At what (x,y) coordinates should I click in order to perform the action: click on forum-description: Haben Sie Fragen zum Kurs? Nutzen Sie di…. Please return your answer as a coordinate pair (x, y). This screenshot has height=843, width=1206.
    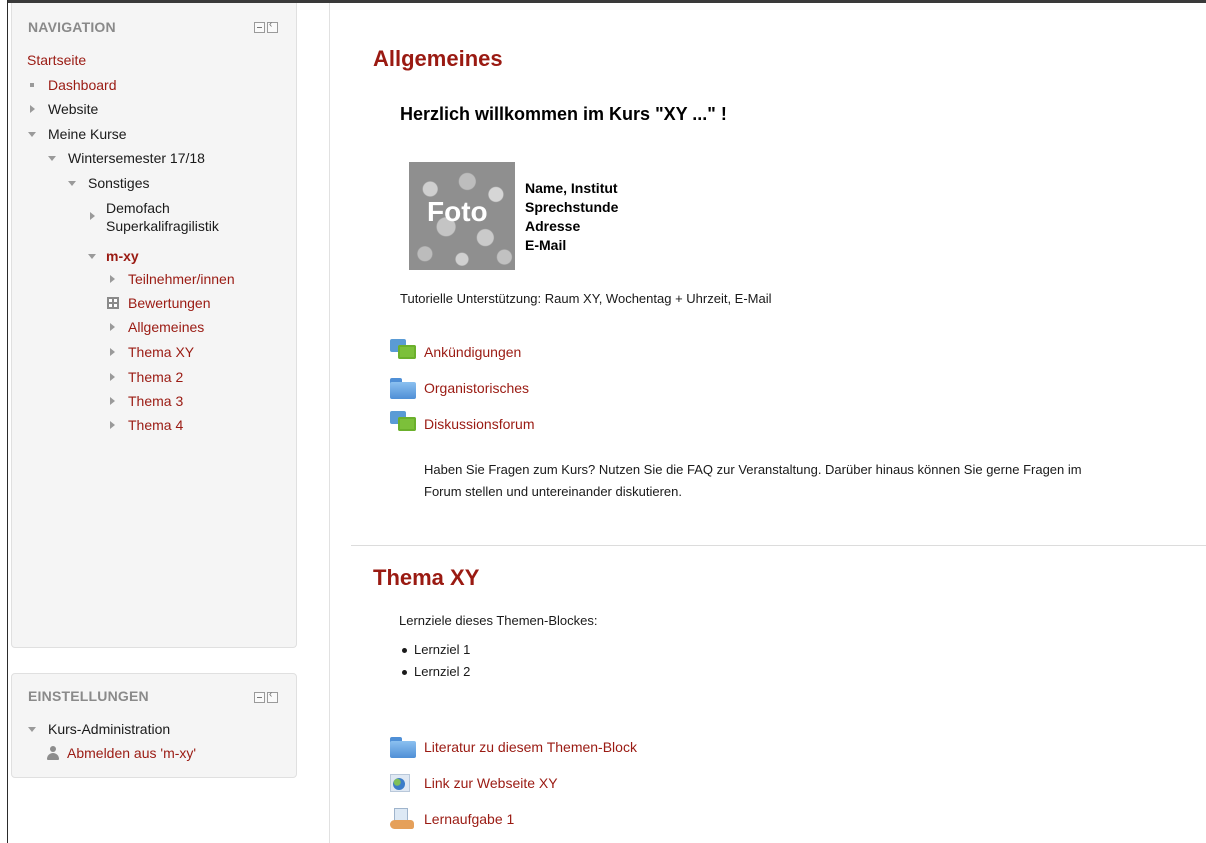
    Looking at the image, I should click on (753, 481).